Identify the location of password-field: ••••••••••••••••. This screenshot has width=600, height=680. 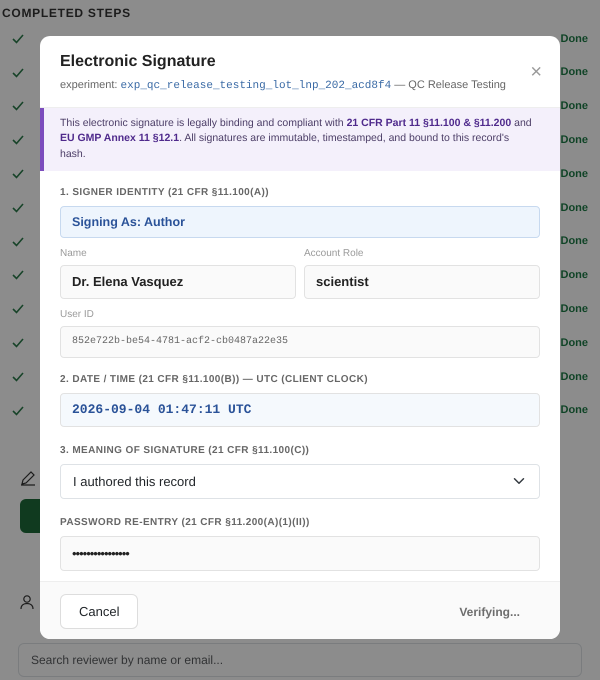
(300, 553).